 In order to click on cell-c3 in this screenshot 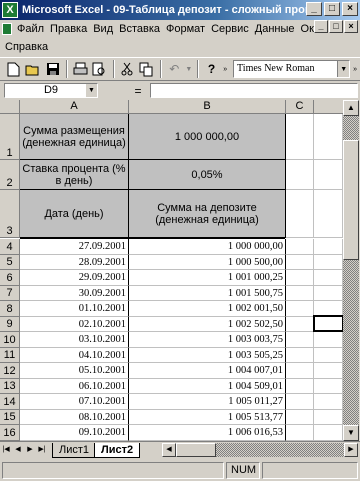, I will do `click(300, 214)`.